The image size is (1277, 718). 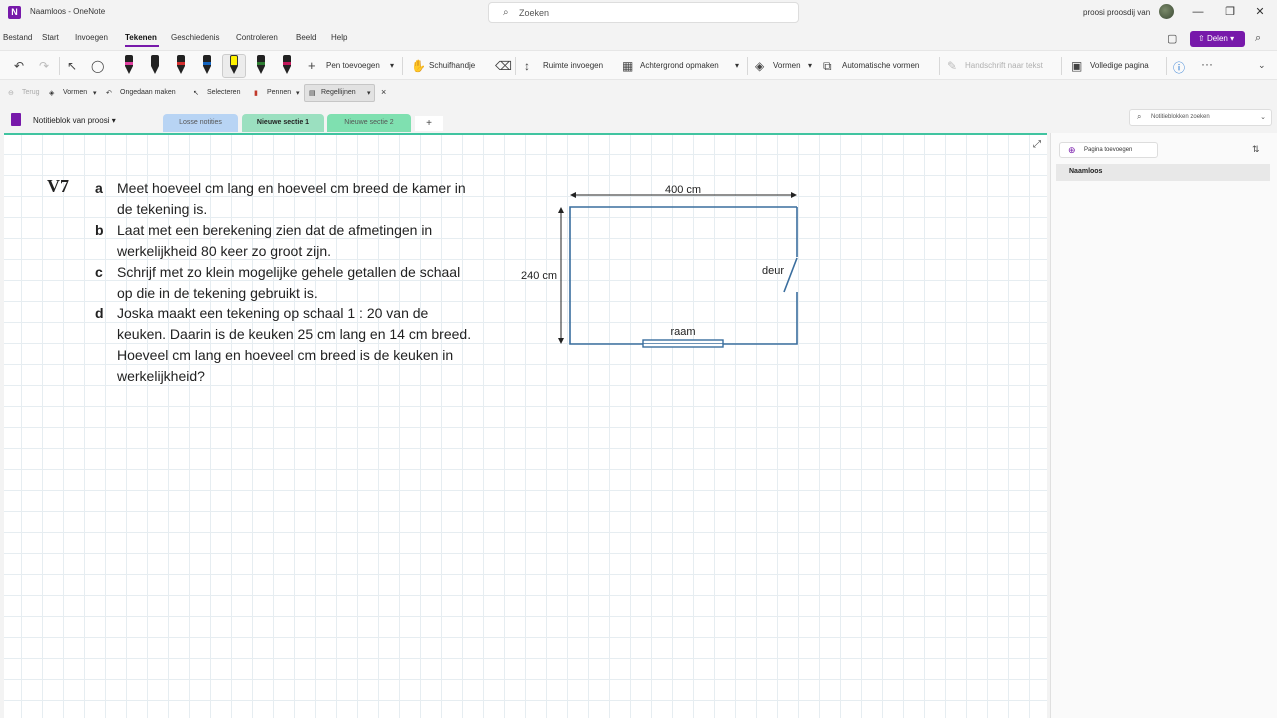 I want to click on pen-black, so click(x=155, y=65).